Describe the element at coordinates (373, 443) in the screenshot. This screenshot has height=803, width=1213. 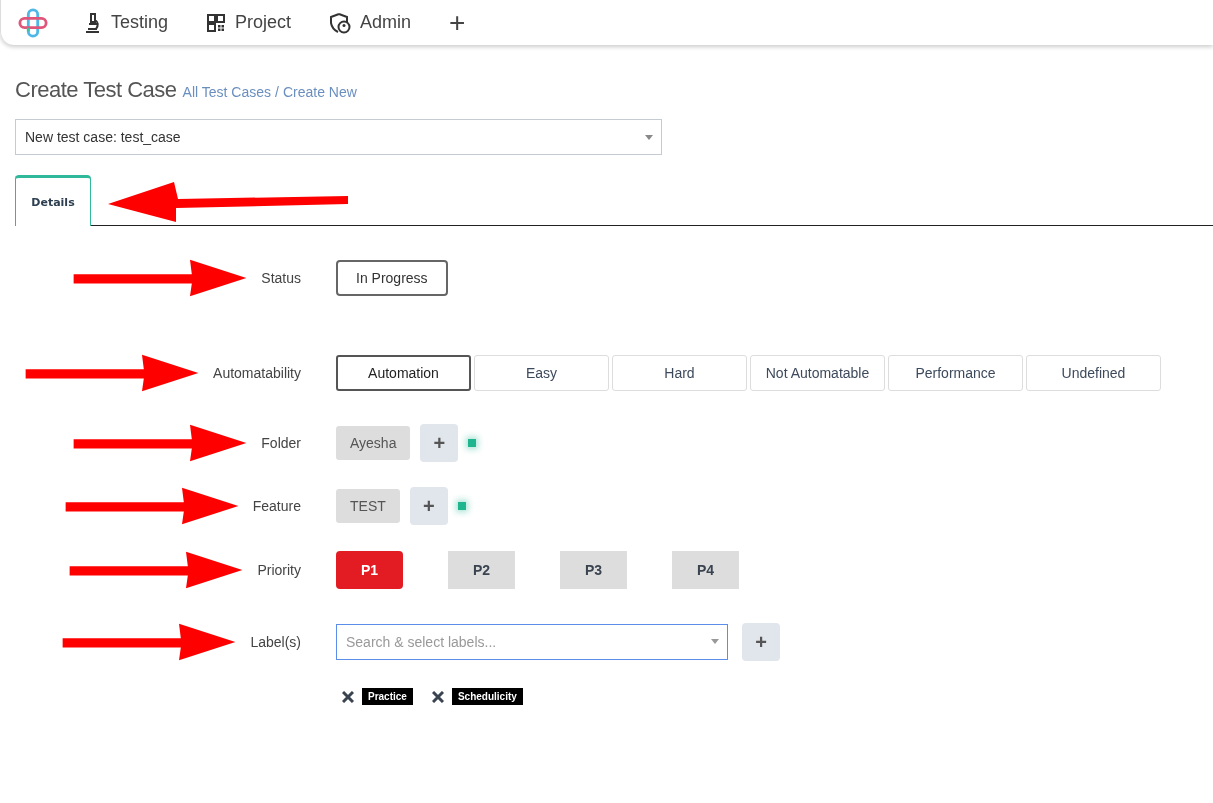
I see `folder-chip: Ayesha` at that location.